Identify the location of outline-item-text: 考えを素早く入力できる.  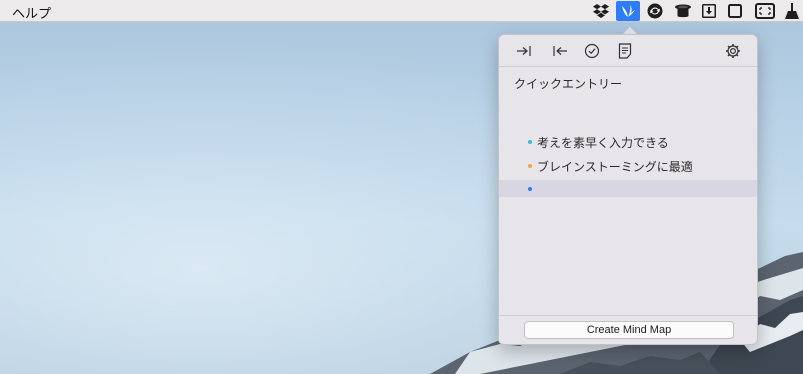
(603, 143).